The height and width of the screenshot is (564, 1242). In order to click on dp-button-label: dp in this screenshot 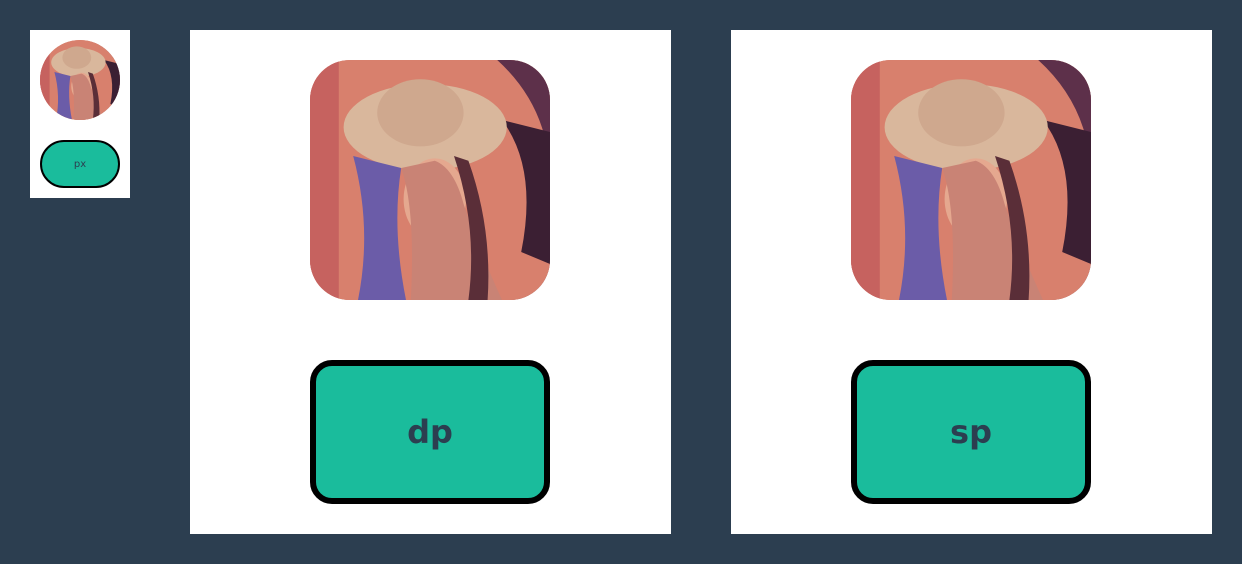, I will do `click(430, 432)`.